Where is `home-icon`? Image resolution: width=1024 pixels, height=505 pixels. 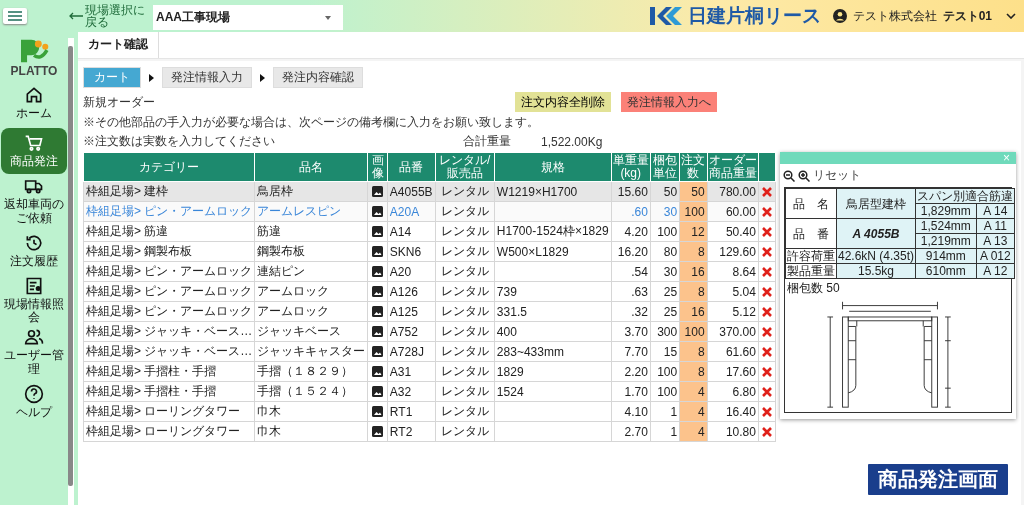 home-icon is located at coordinates (34, 95).